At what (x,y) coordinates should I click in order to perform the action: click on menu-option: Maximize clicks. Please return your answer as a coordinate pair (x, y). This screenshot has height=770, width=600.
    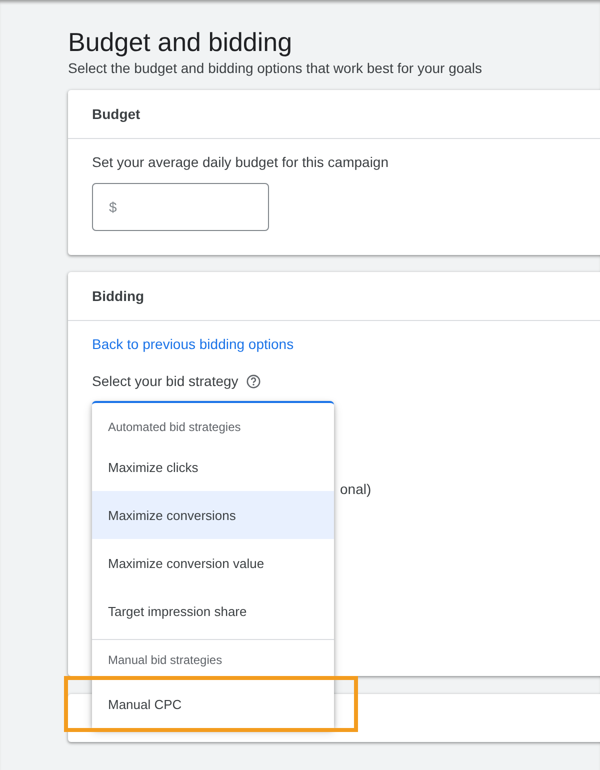
    Looking at the image, I should click on (213, 467).